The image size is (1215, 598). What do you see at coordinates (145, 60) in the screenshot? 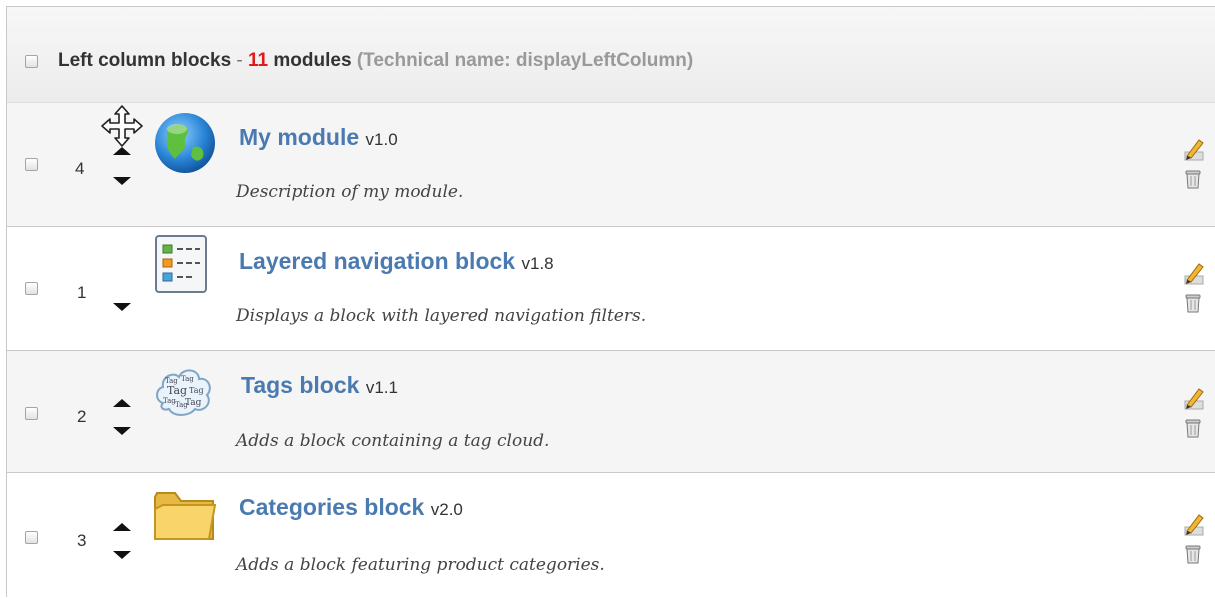
I see `hook-title: Left column blocks` at bounding box center [145, 60].